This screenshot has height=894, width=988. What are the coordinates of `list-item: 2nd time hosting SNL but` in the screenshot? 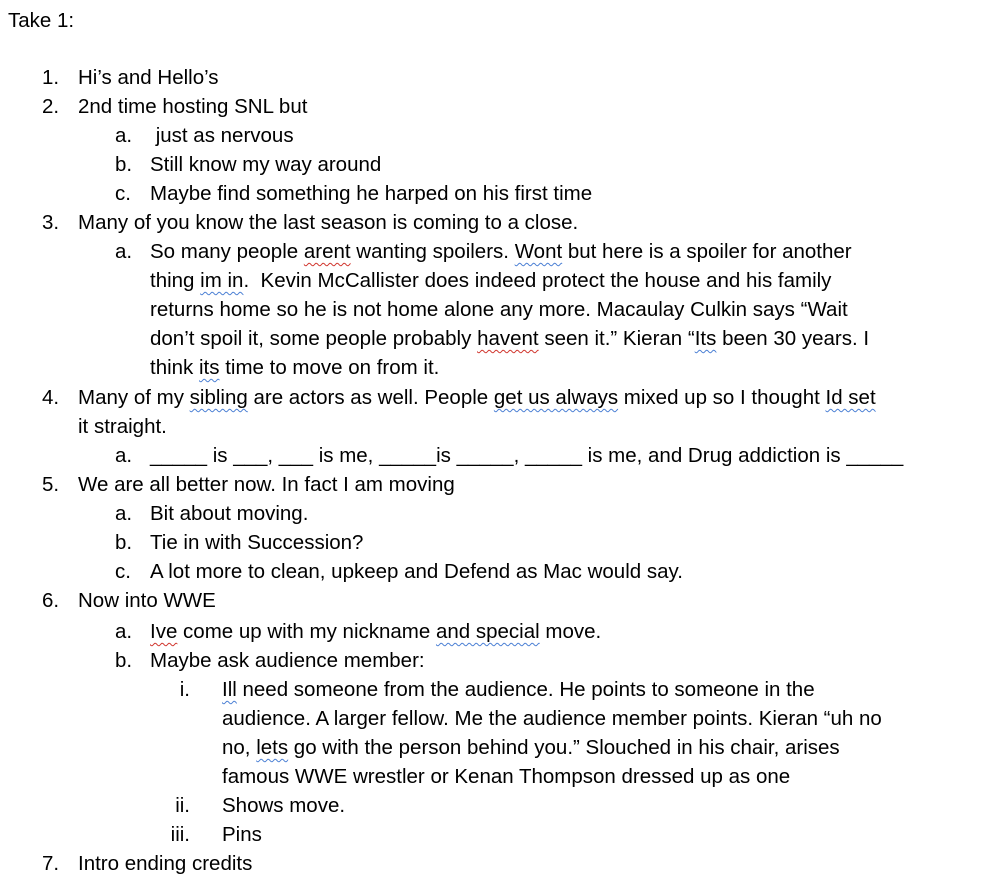 It's located at (193, 106).